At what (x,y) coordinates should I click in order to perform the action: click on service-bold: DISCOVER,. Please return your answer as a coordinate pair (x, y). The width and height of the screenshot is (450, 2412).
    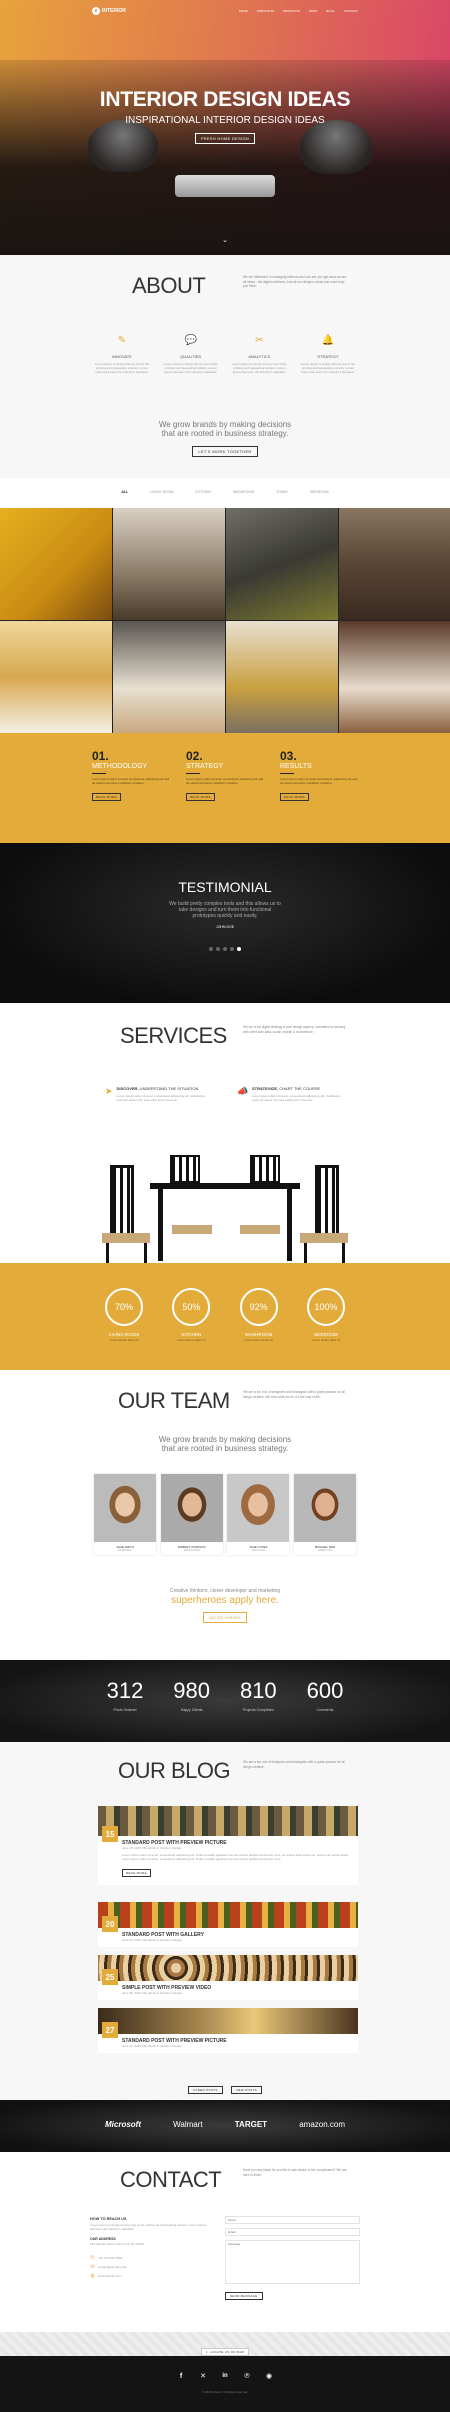
    Looking at the image, I should click on (127, 1088).